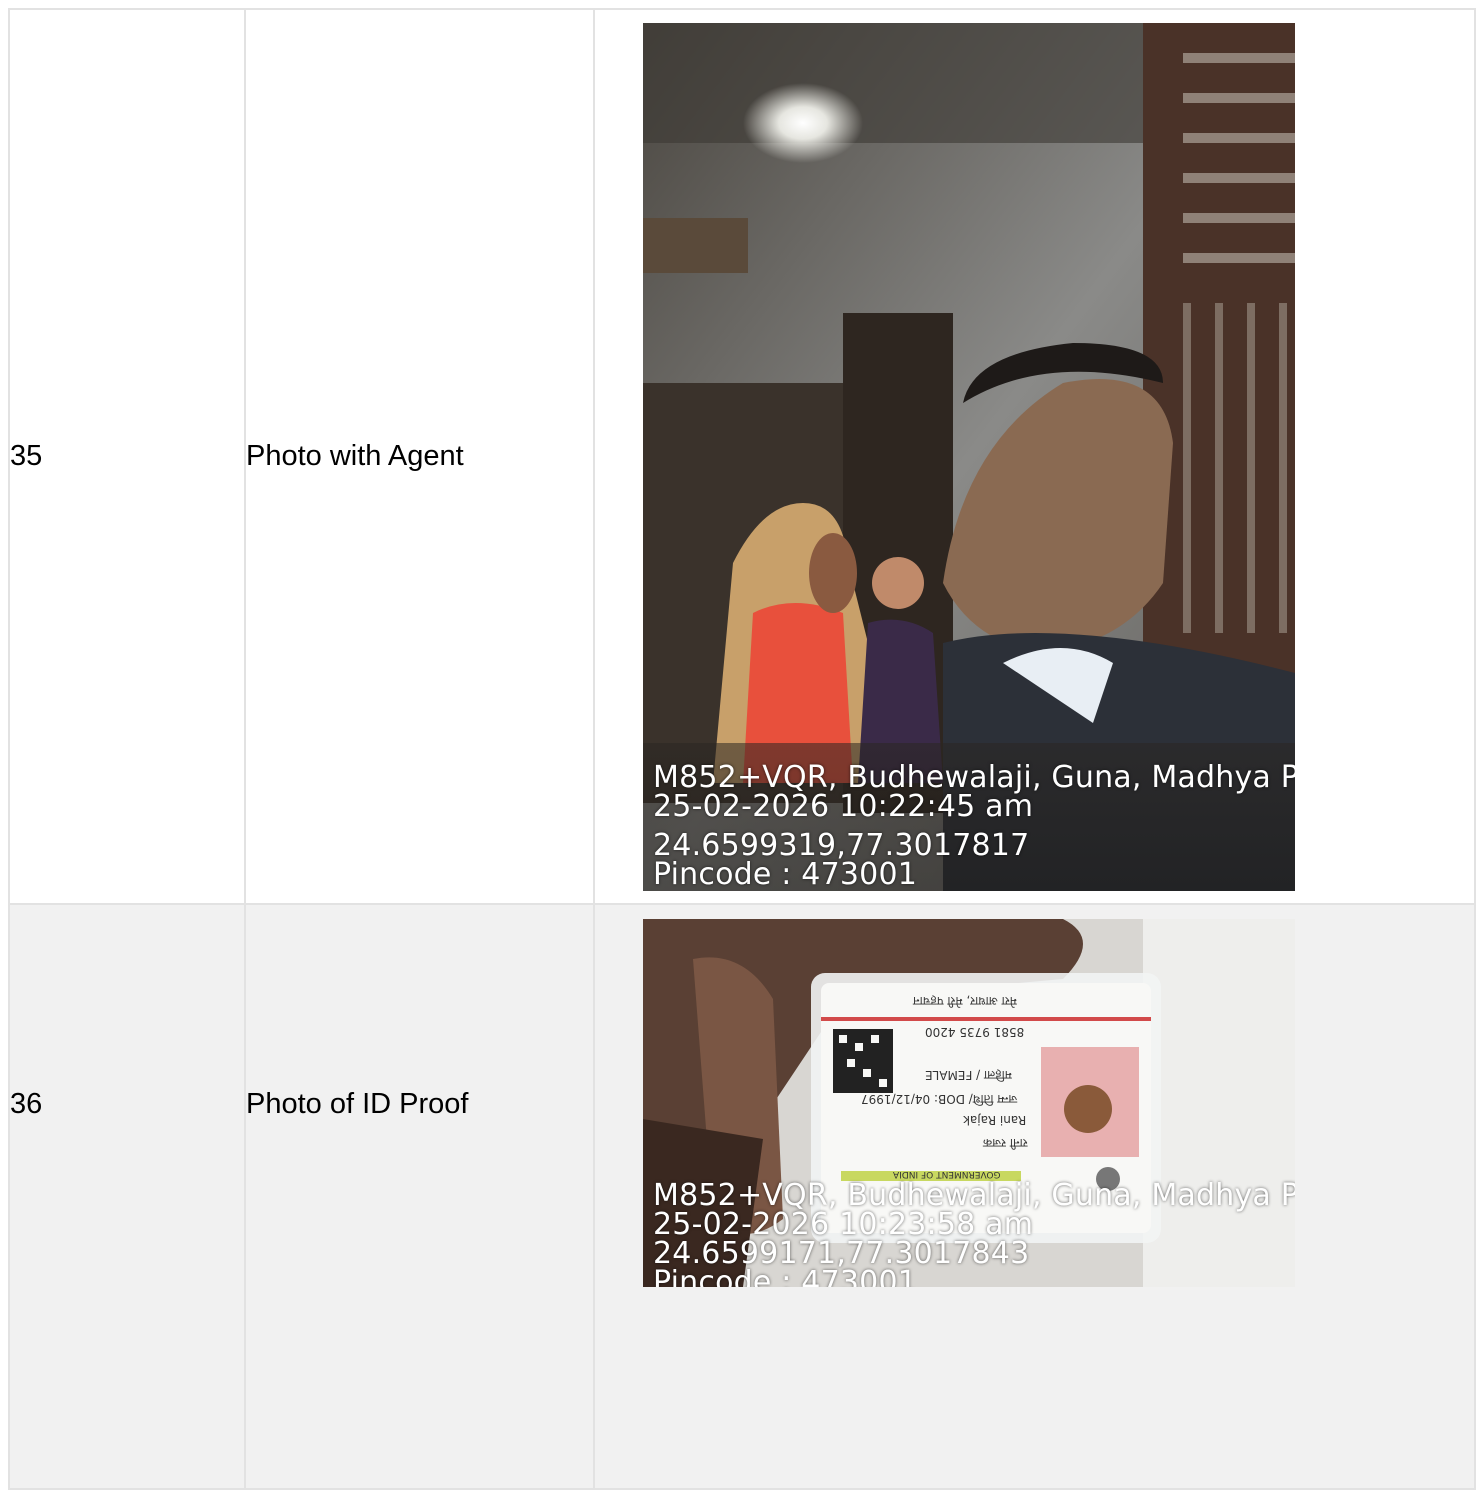 The width and height of the screenshot is (1482, 1490). I want to click on row-label: Photo of ID Proof, so click(419, 1196).